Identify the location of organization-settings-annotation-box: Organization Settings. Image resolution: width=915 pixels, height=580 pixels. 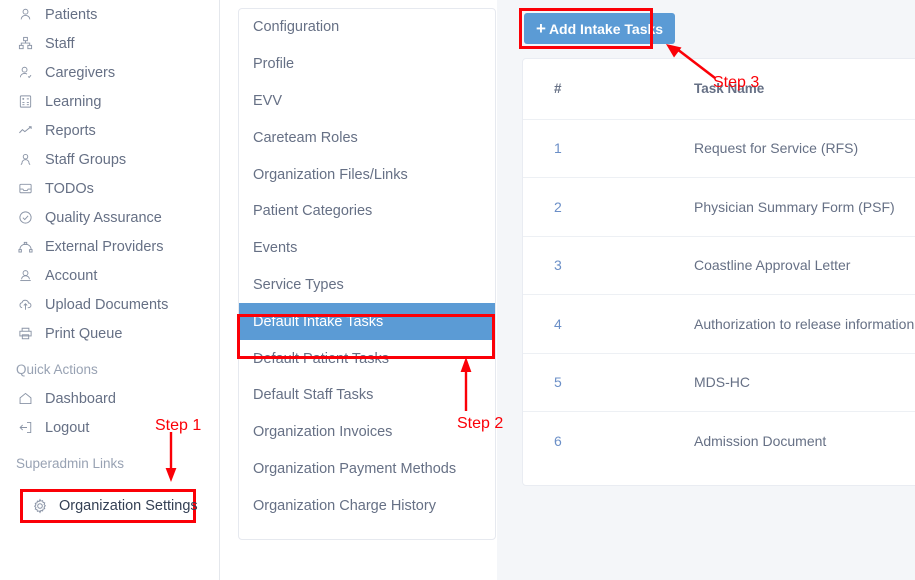
(109, 506).